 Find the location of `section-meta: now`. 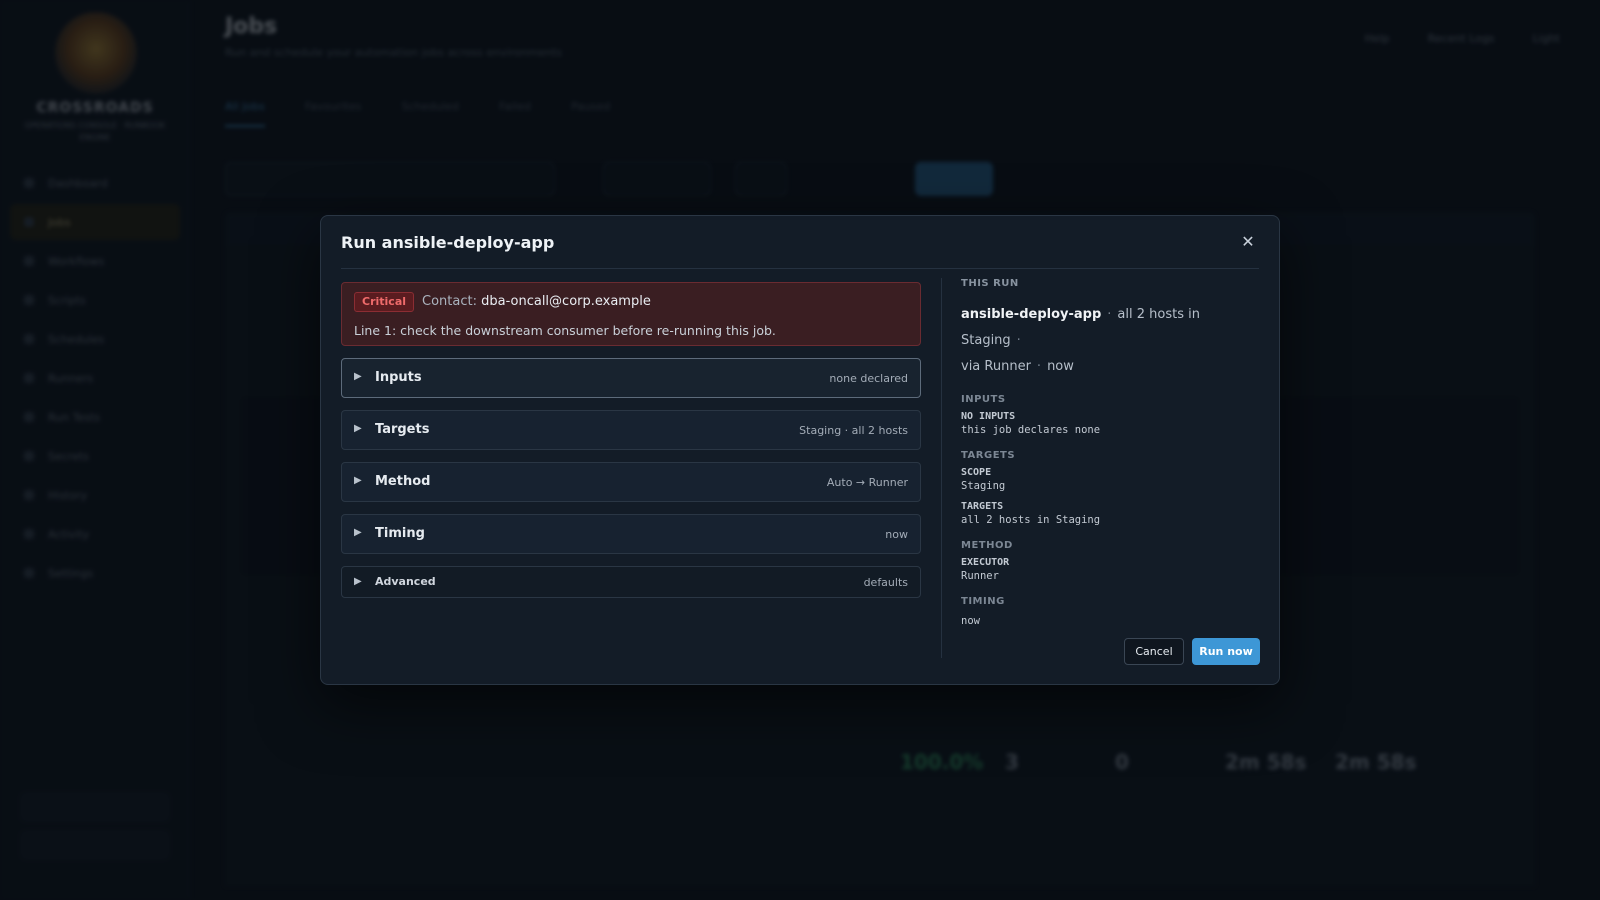

section-meta: now is located at coordinates (896, 534).